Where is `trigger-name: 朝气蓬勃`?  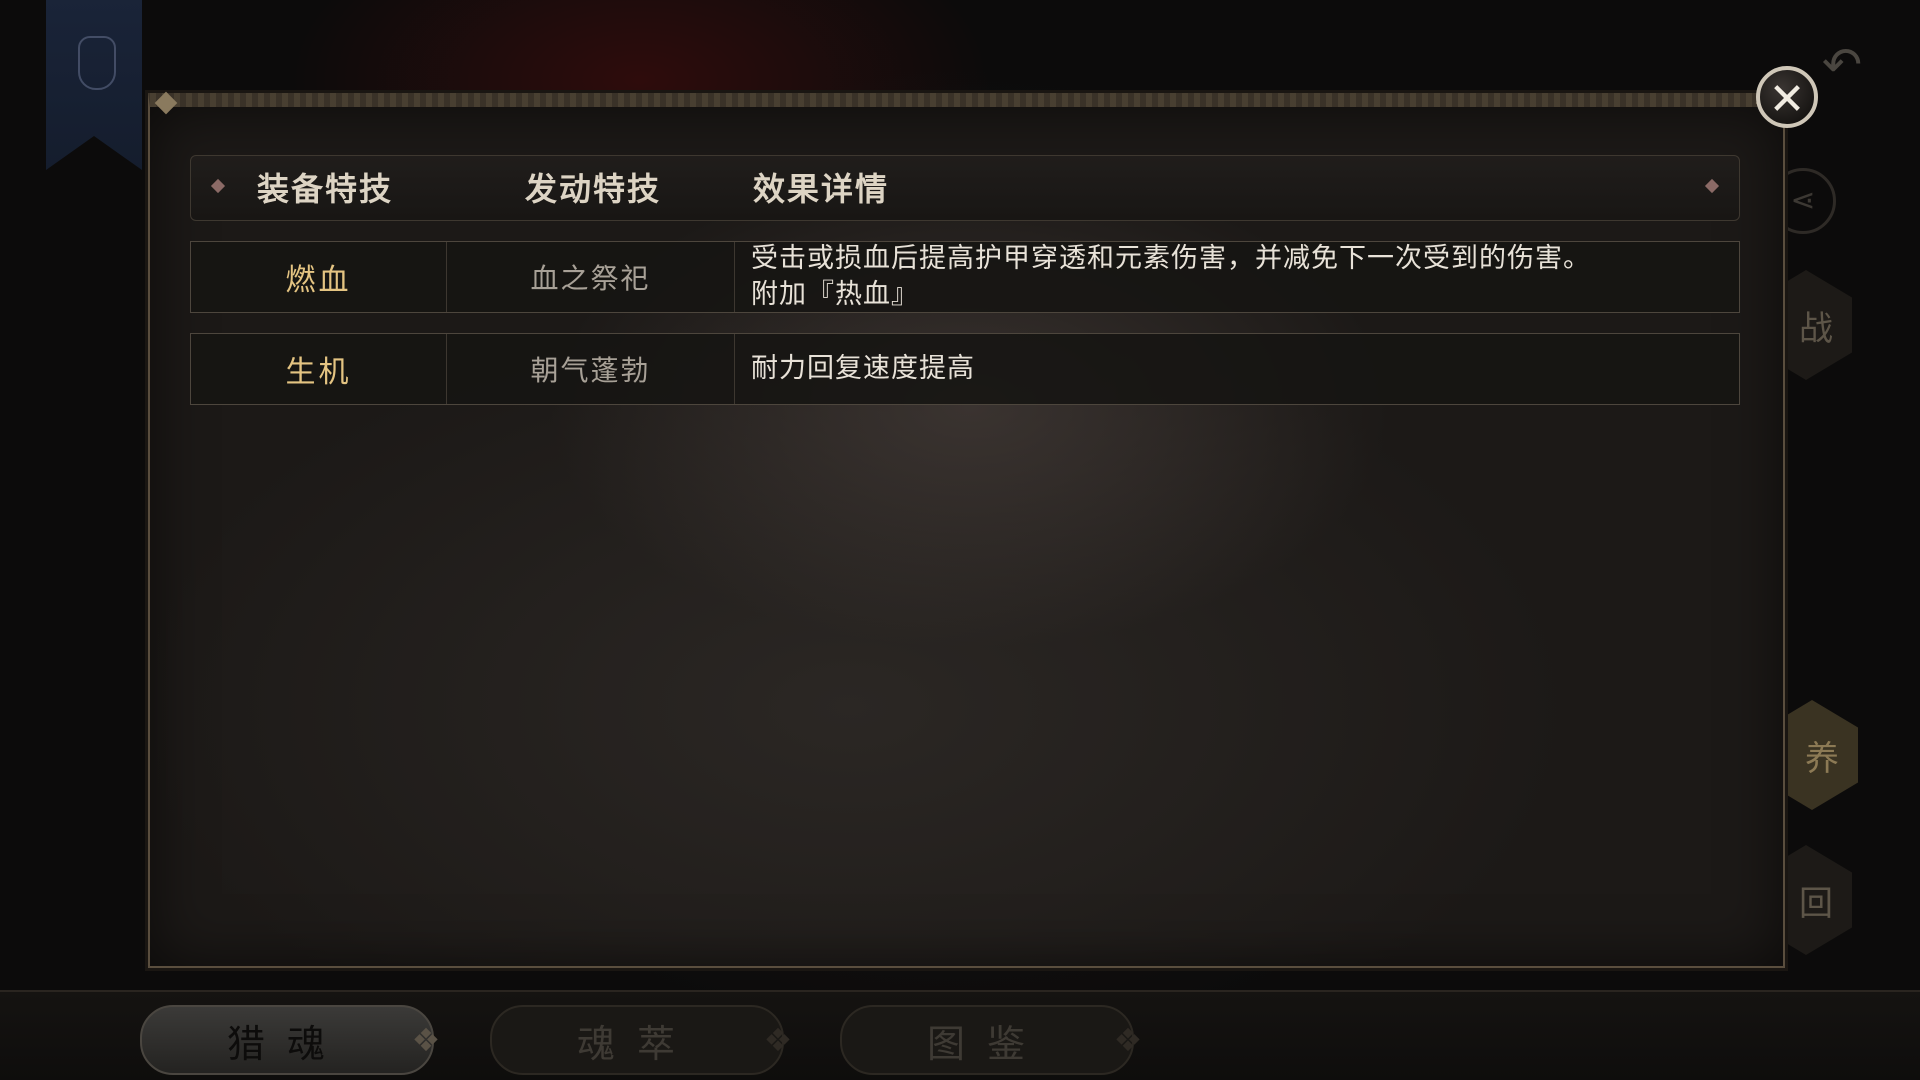
trigger-name: 朝气蓬勃 is located at coordinates (590, 370).